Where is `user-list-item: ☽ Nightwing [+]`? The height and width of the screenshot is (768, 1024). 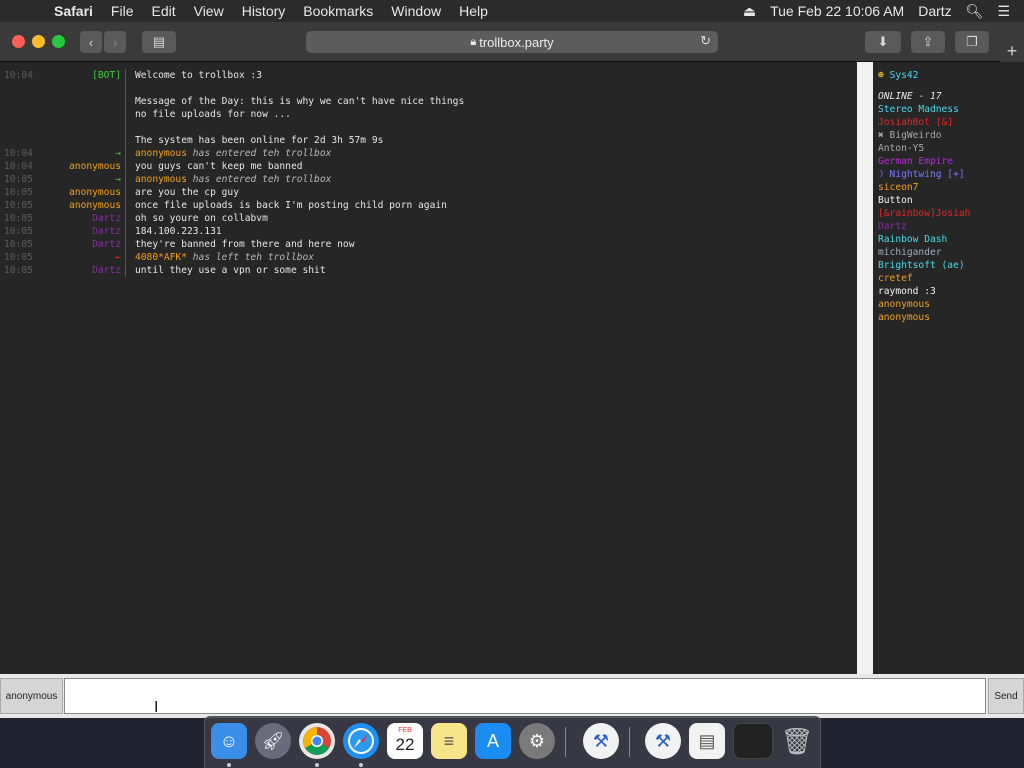
user-list-item: ☽ Nightwing [+] is located at coordinates (951, 174).